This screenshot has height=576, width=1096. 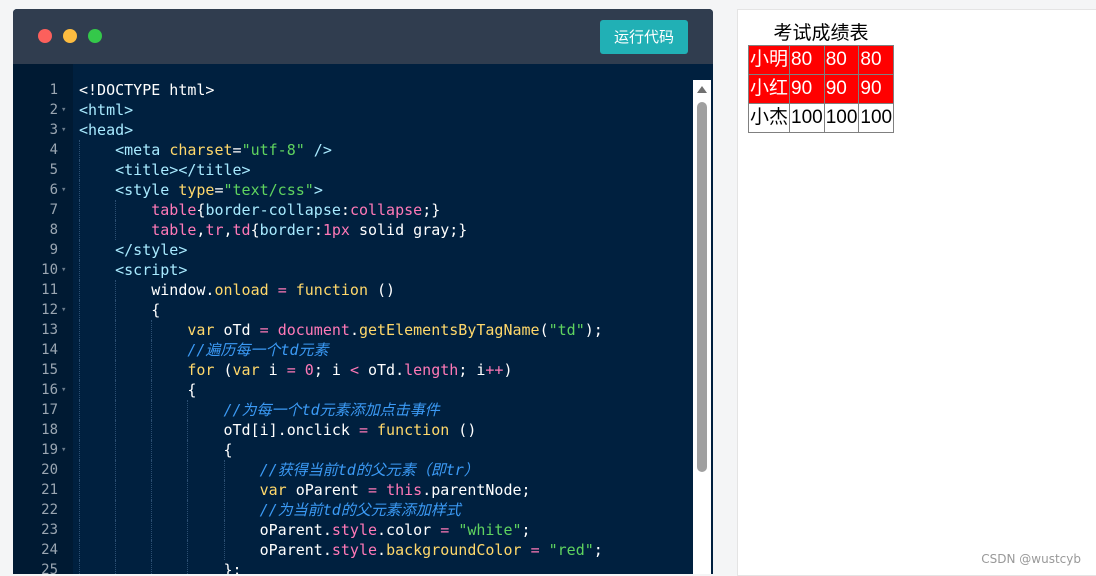 I want to click on code-line: 18 oTd[i].onclick = function (), so click(x=353, y=430).